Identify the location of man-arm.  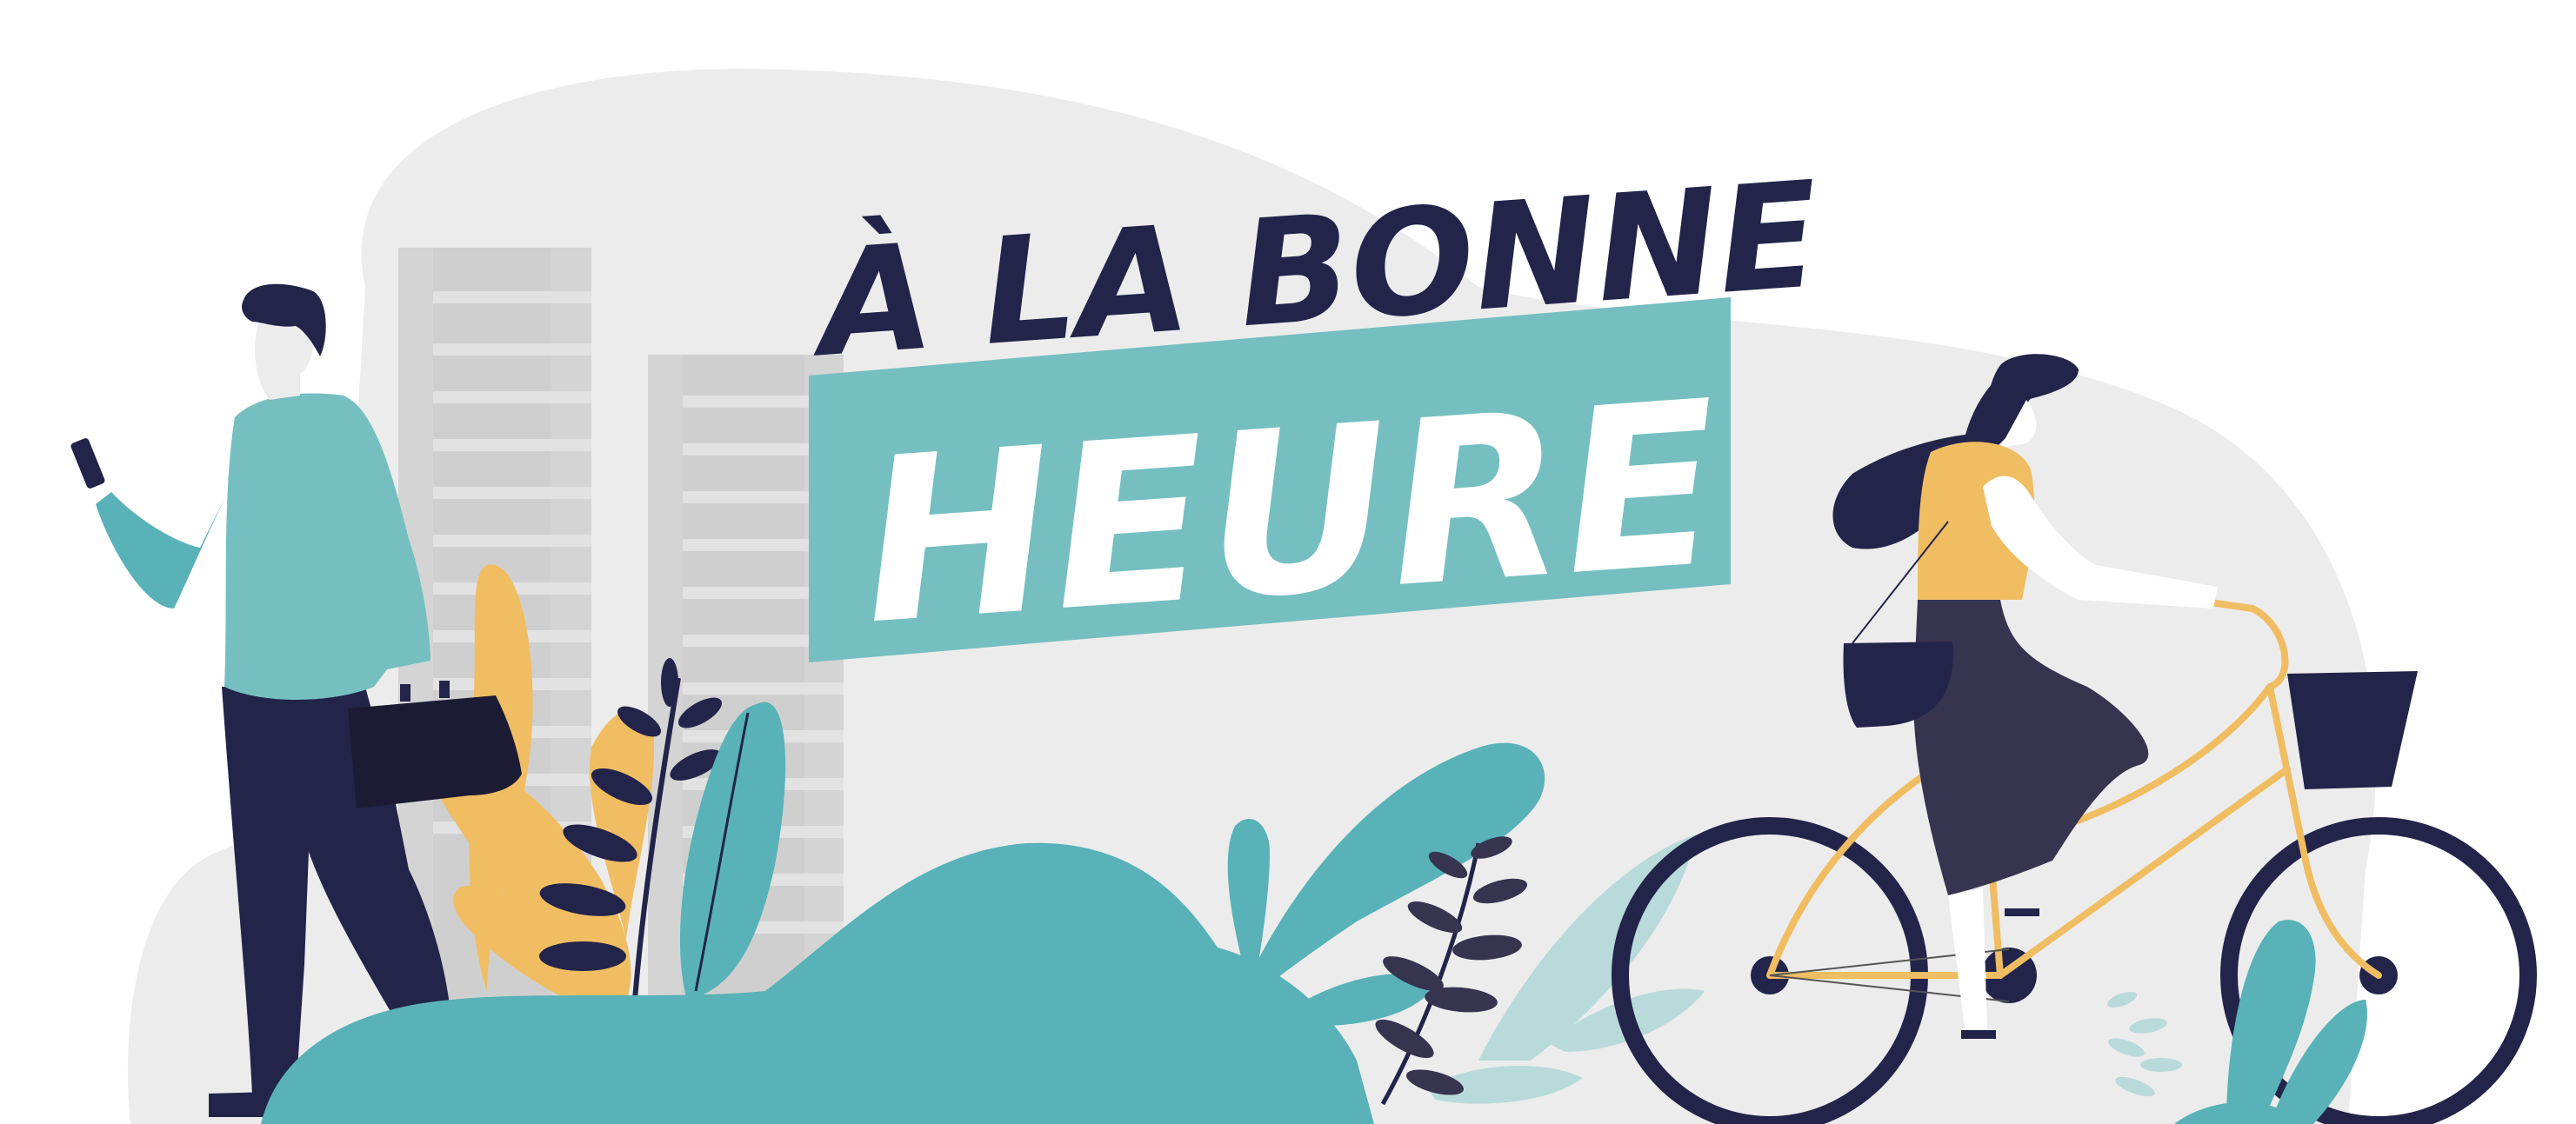
(163, 548).